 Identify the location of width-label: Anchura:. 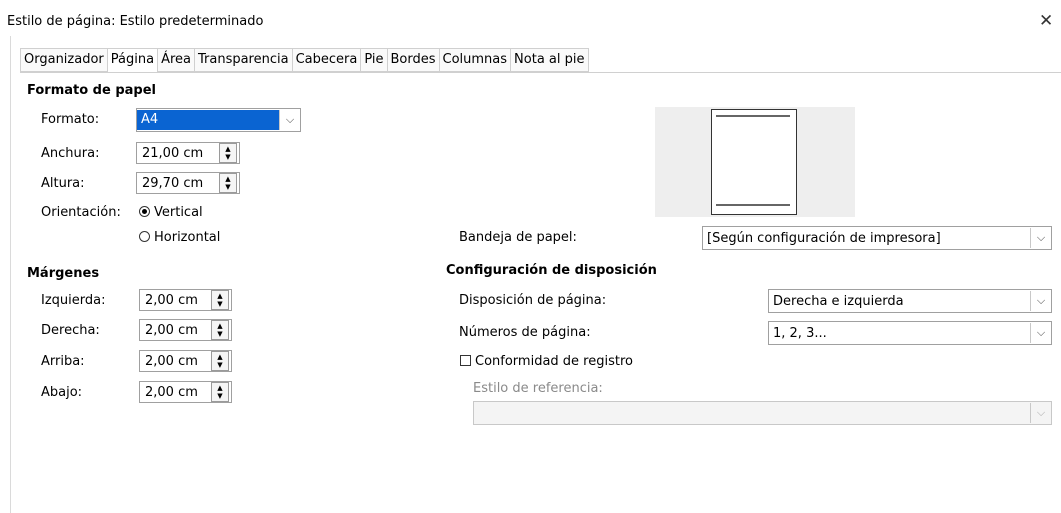
(70, 153).